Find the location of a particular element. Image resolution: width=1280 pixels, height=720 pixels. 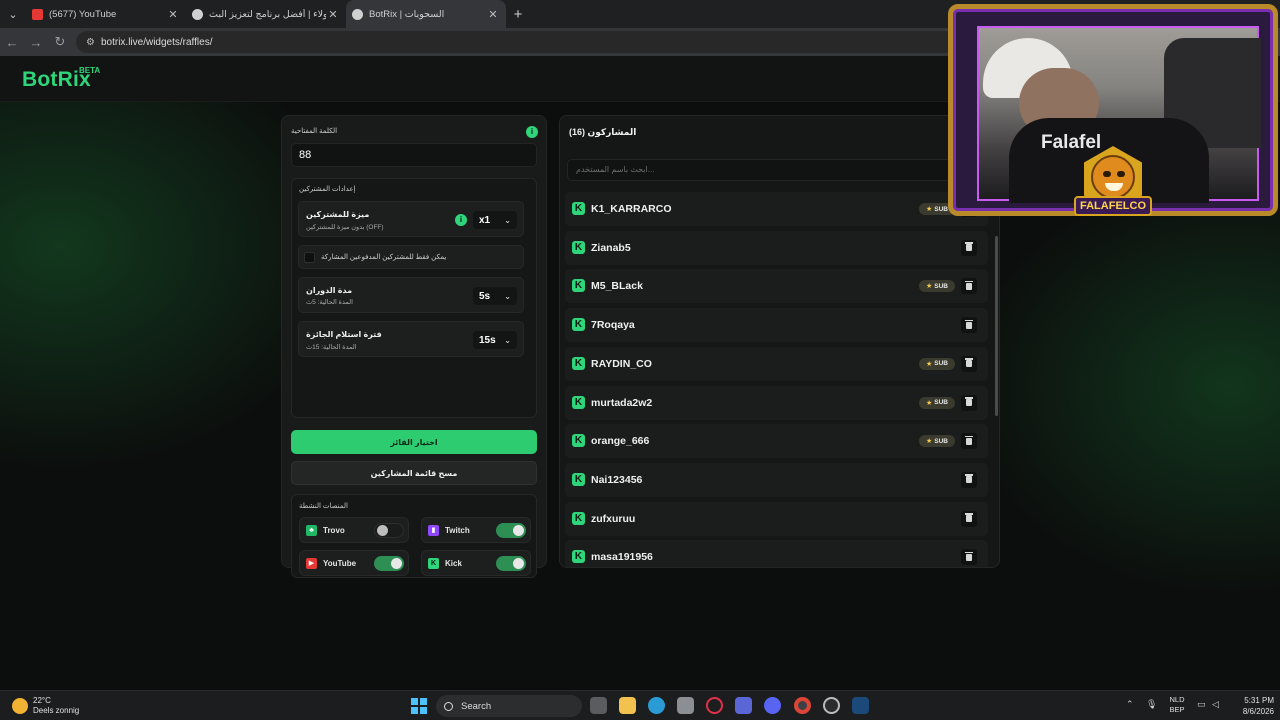

sun-icon is located at coordinates (20, 706).